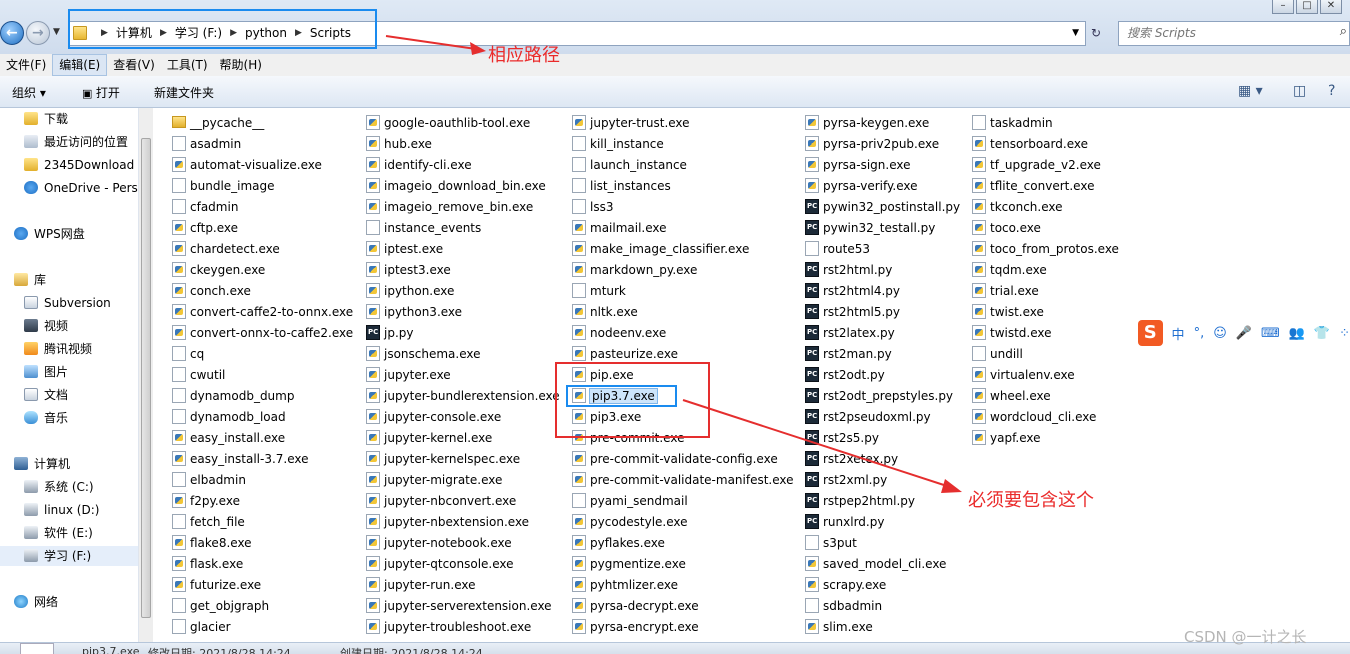 Image resolution: width=1350 pixels, height=654 pixels. Describe the element at coordinates (625, 585) in the screenshot. I see `file-item: pyhtmlizer.exe` at that location.